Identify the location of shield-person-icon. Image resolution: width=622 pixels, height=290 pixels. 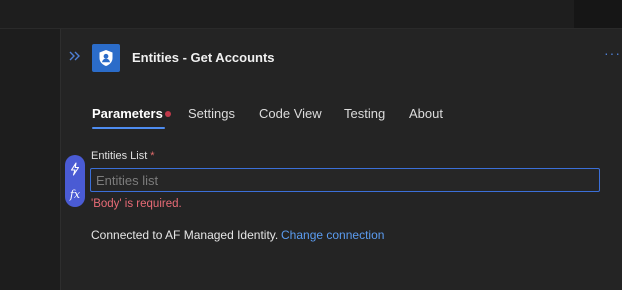
(106, 58).